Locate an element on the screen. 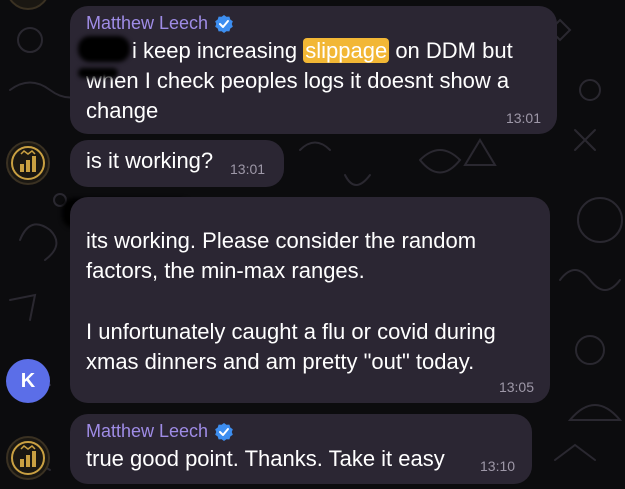 The height and width of the screenshot is (489, 625). message-text-line: factors, the min-max ranges. is located at coordinates (225, 270).